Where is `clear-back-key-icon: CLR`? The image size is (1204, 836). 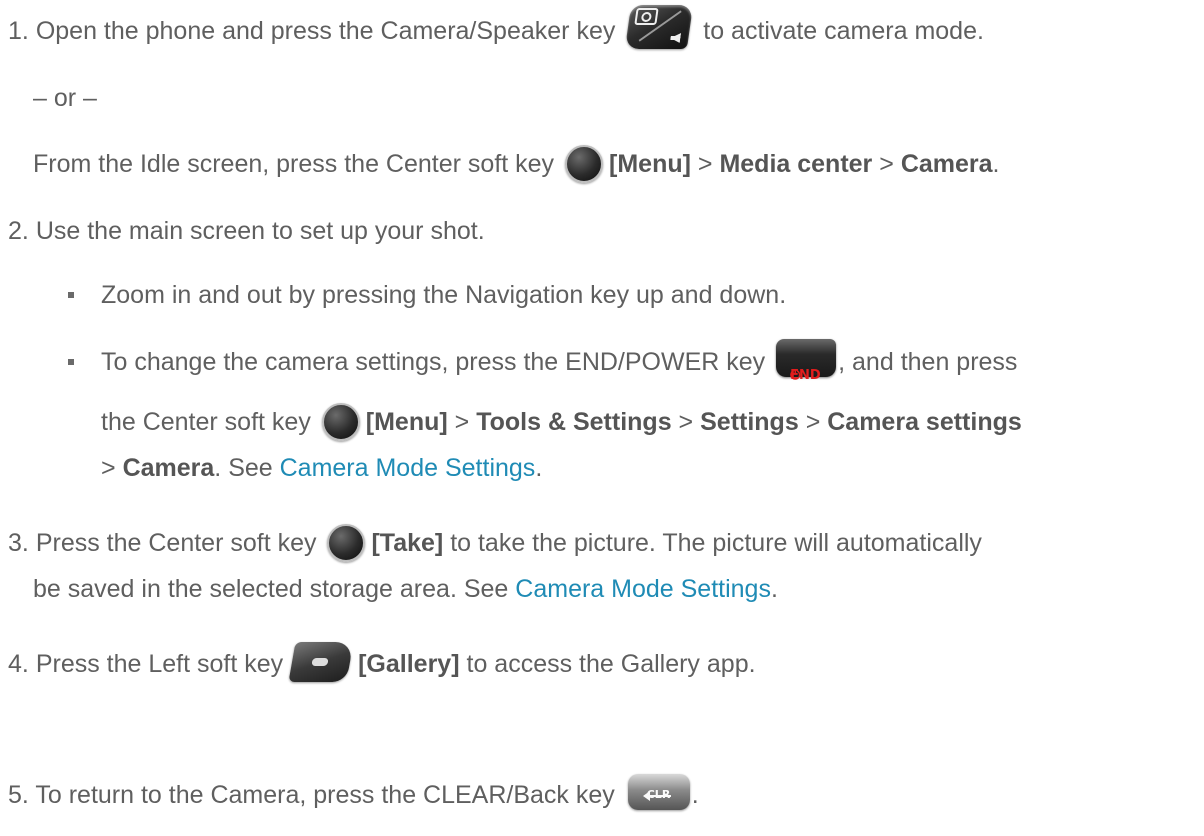
clear-back-key-icon: CLR is located at coordinates (658, 792).